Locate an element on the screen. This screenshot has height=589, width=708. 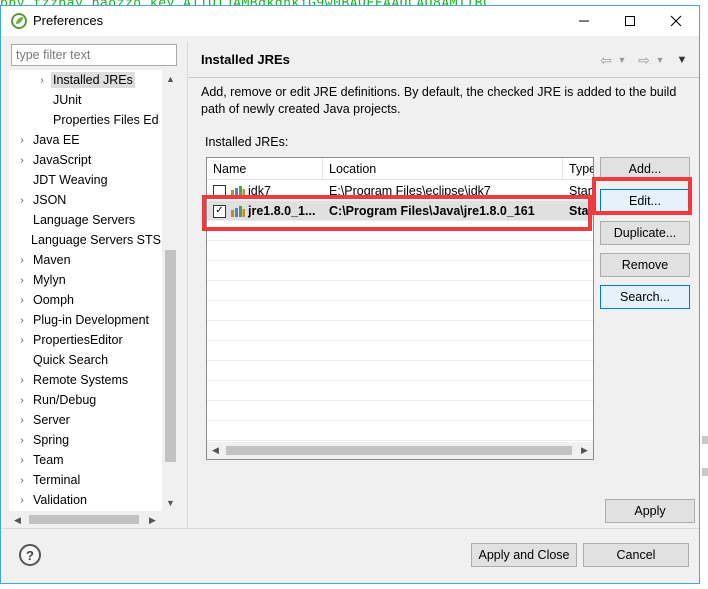
cancel-button: Cancel is located at coordinates (636, 555).